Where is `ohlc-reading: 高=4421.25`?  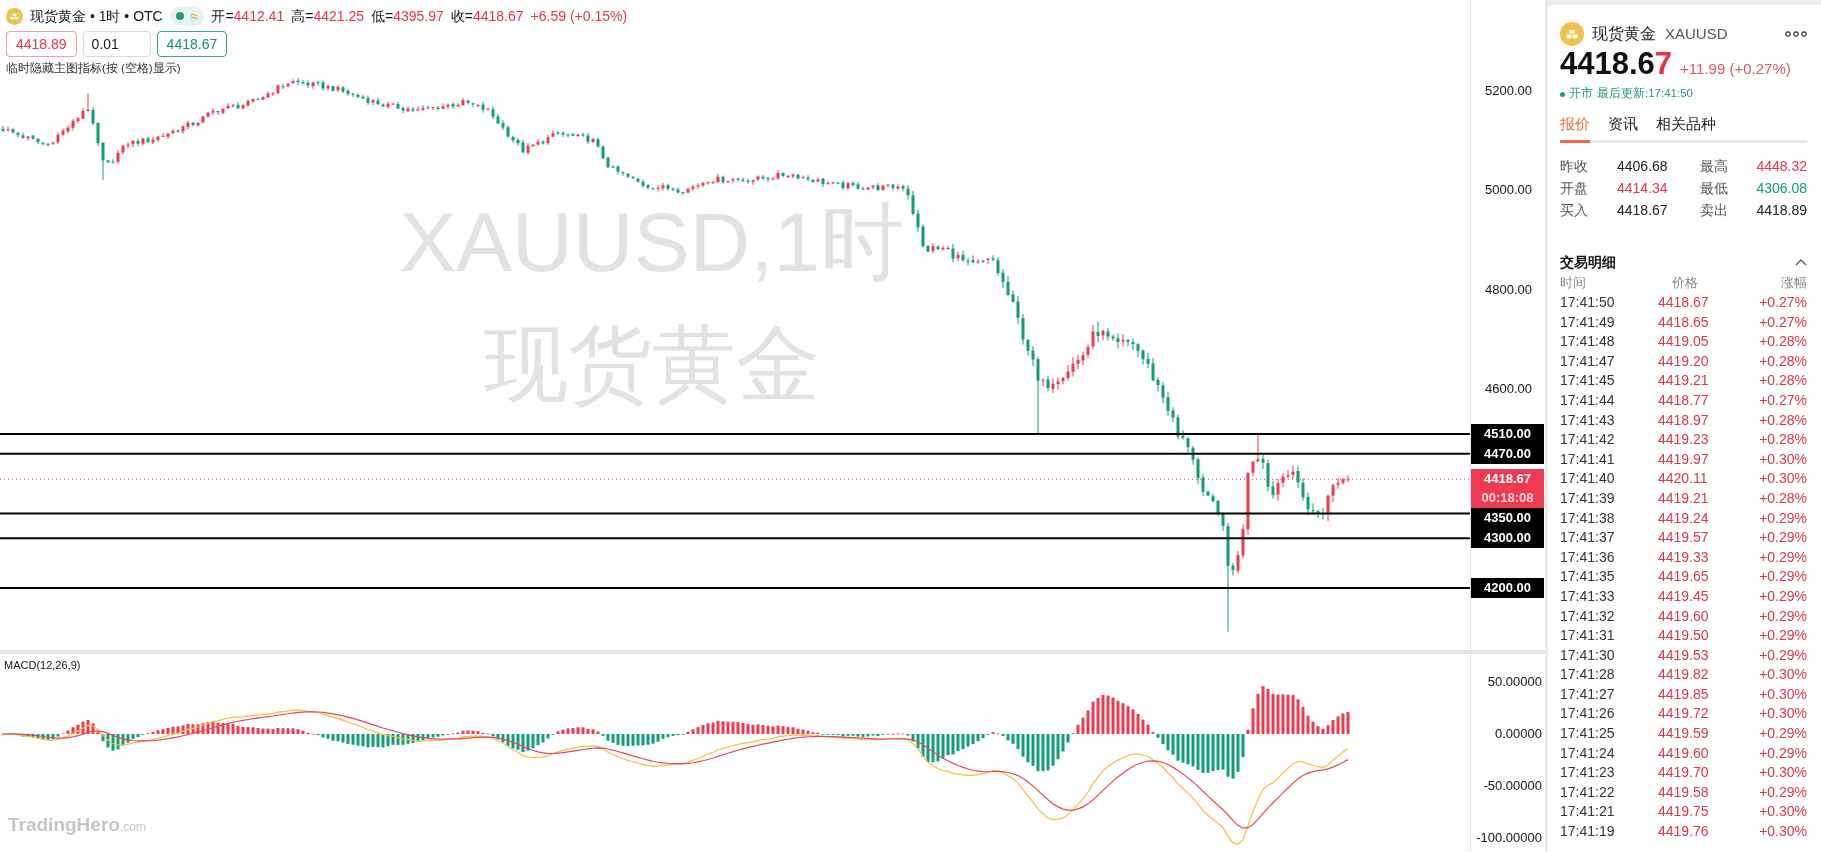 ohlc-reading: 高=4421.25 is located at coordinates (327, 16).